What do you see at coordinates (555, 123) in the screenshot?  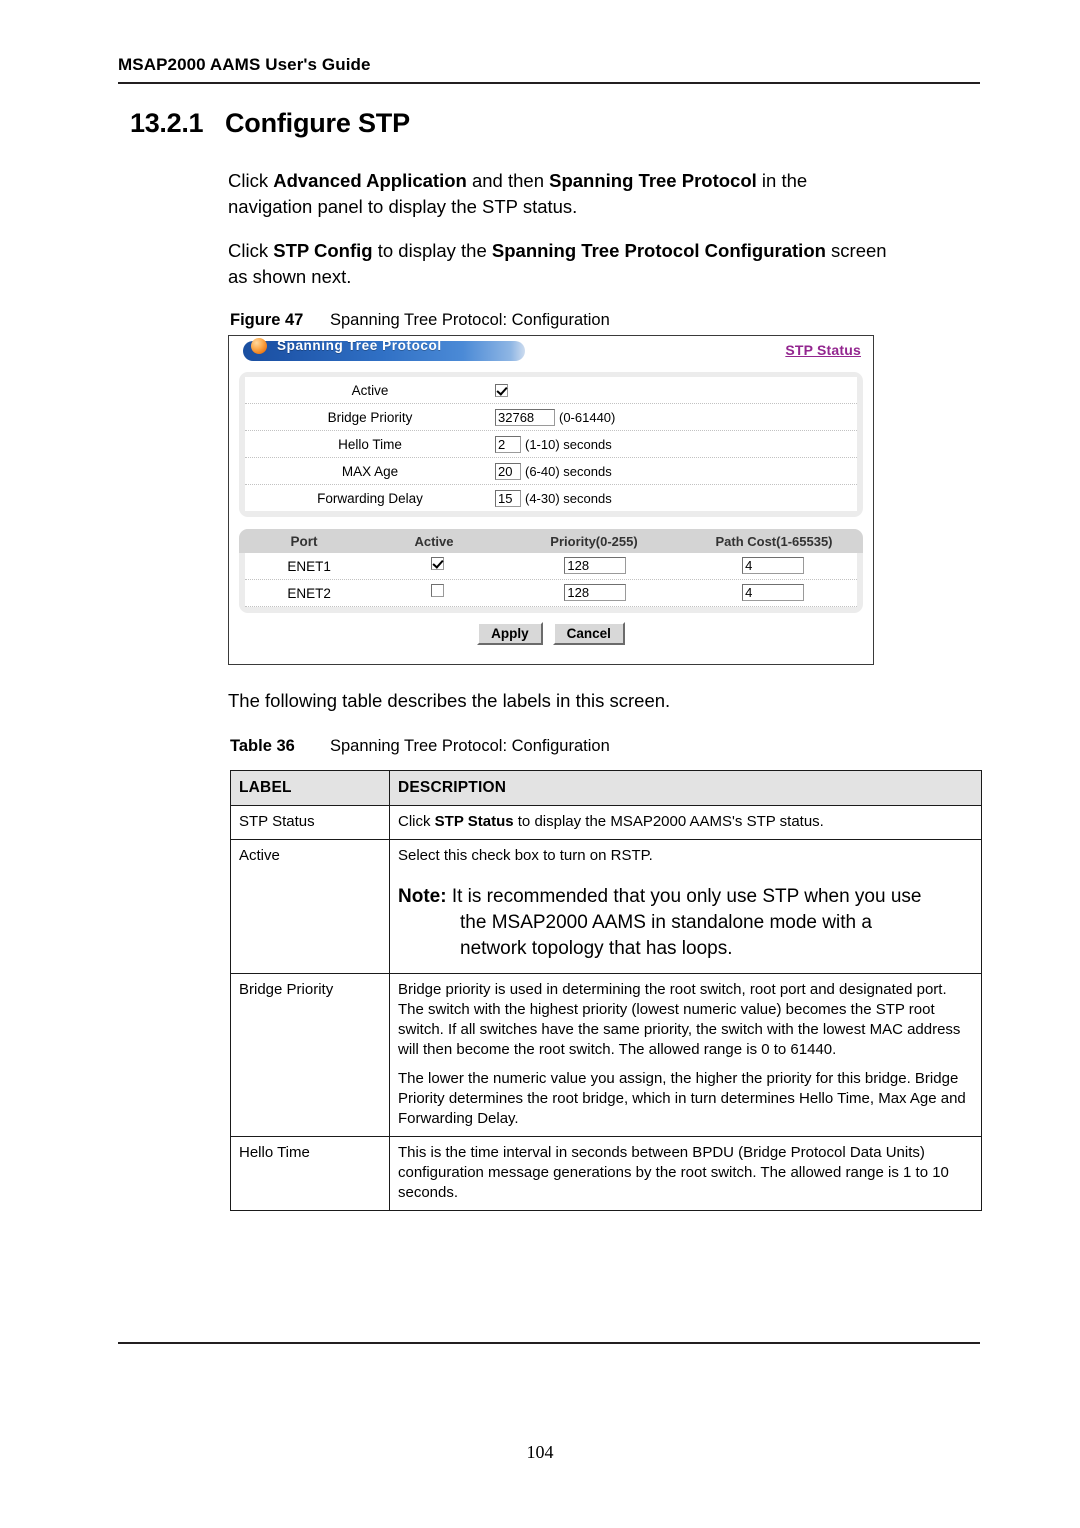 I see `section-heading: 13.2.1 Configure STP` at bounding box center [555, 123].